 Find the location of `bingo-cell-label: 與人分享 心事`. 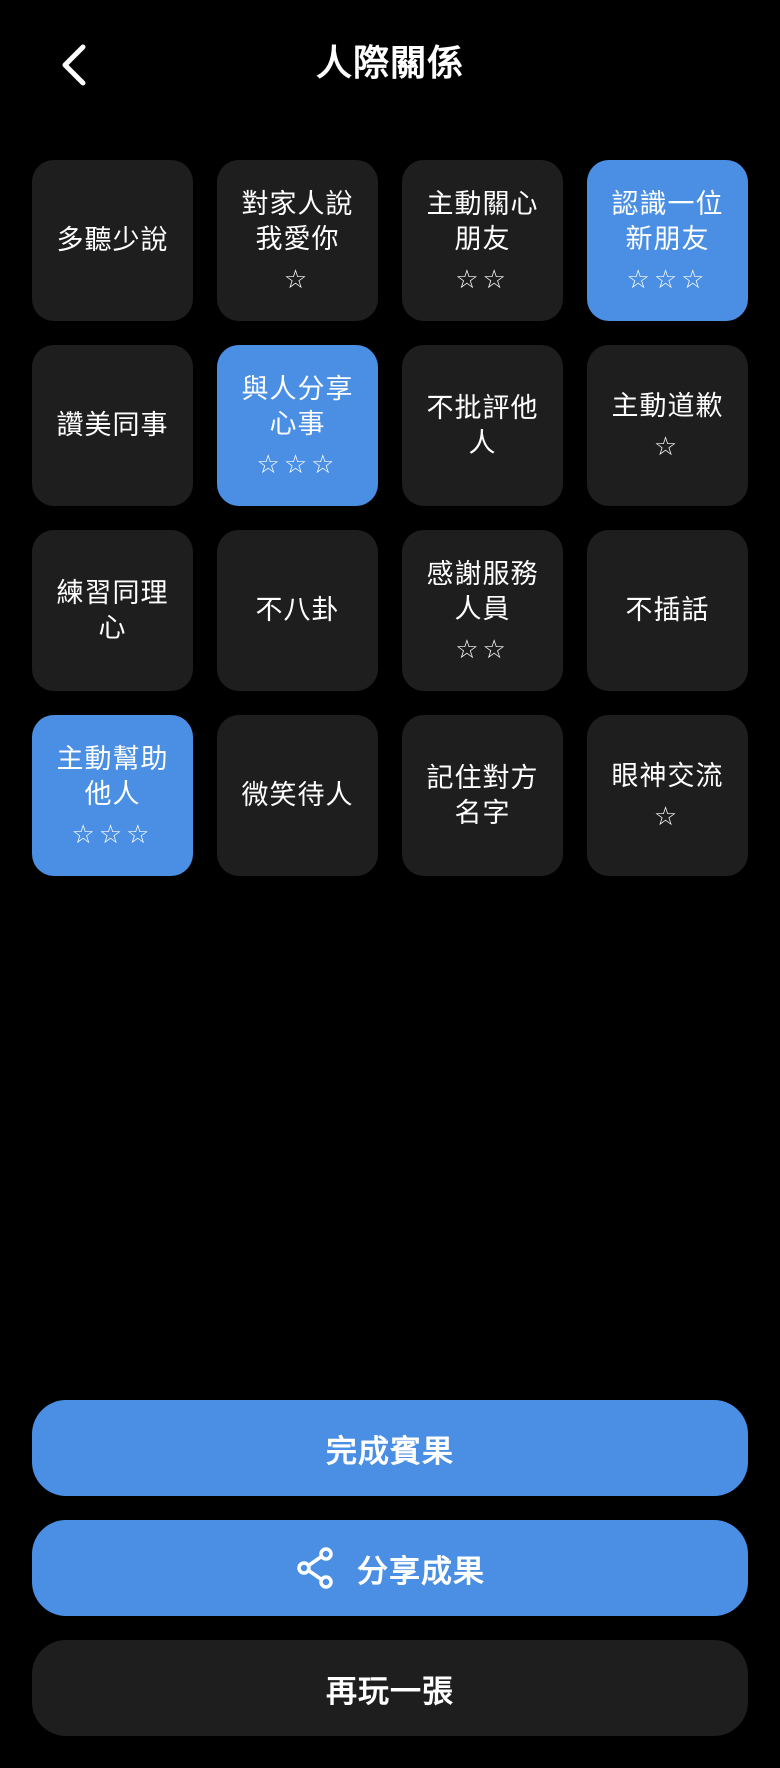

bingo-cell-label: 與人分享 心事 is located at coordinates (297, 406).